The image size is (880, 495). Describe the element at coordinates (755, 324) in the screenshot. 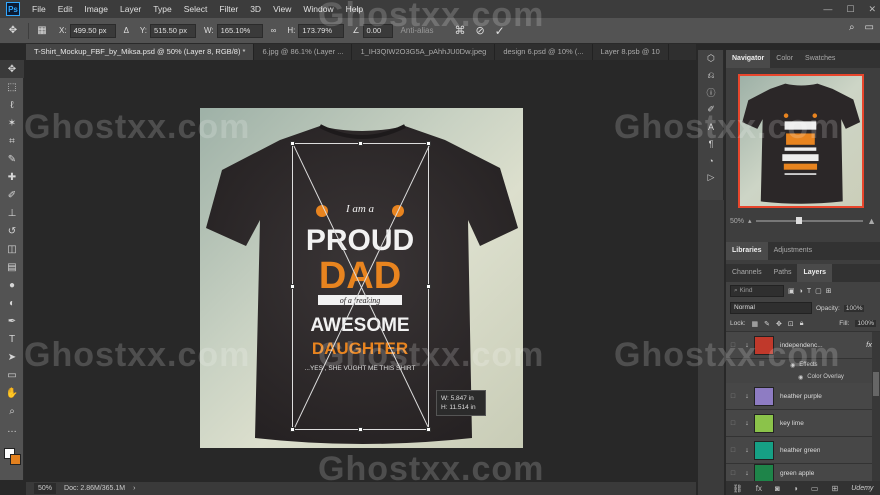

I see `lock-pixels-icon: ▦` at that location.